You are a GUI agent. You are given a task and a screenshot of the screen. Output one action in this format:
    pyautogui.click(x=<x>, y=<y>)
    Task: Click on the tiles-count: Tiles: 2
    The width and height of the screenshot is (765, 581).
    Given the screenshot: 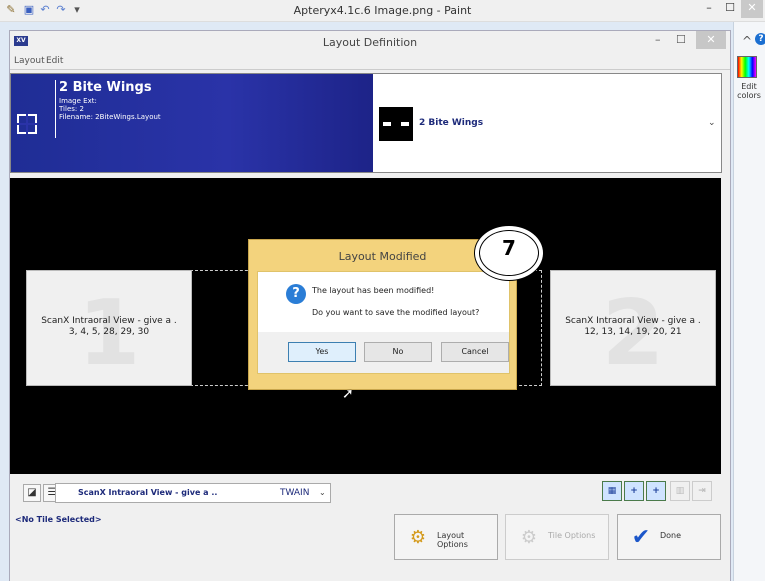 What is the action you would take?
    pyautogui.click(x=71, y=109)
    